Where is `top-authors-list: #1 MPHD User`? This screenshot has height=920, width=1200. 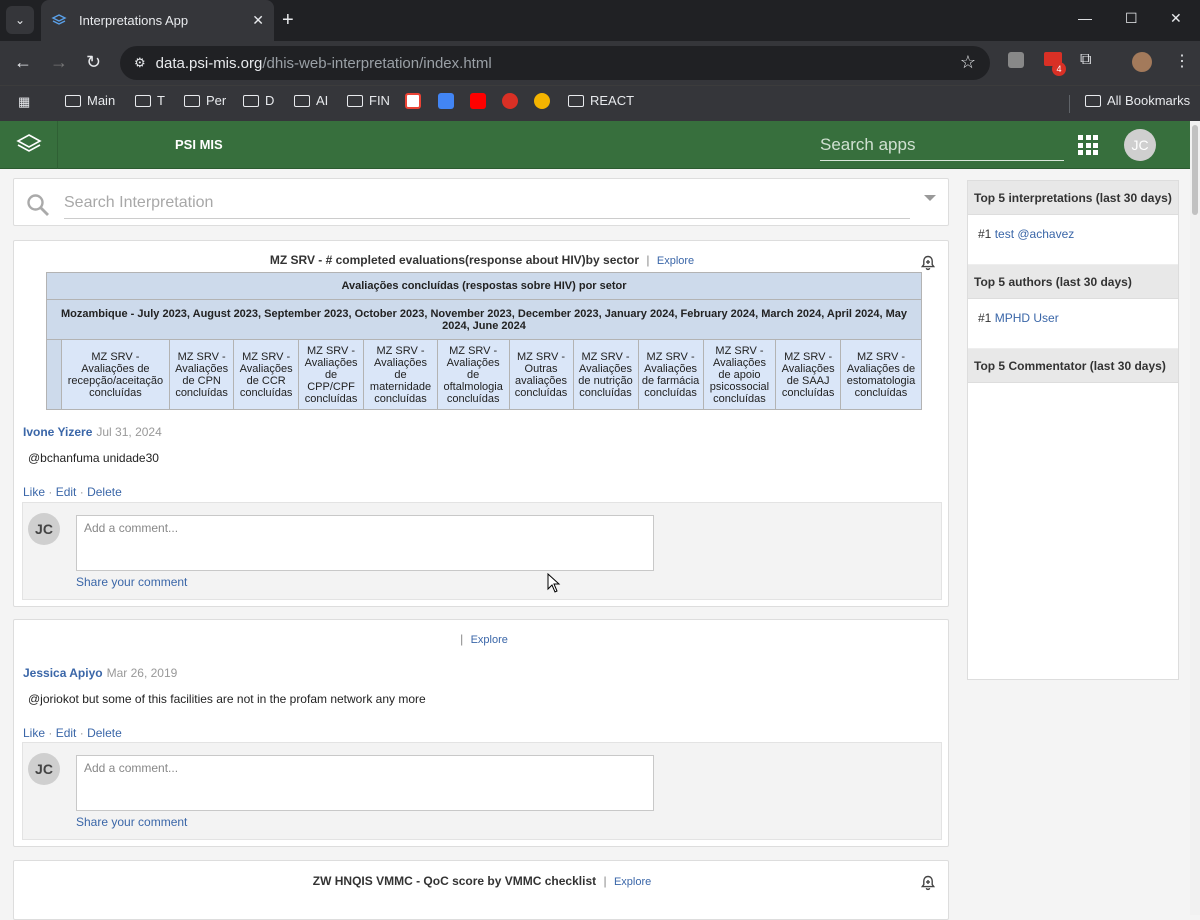
top-authors-list: #1 MPHD User is located at coordinates (1073, 324).